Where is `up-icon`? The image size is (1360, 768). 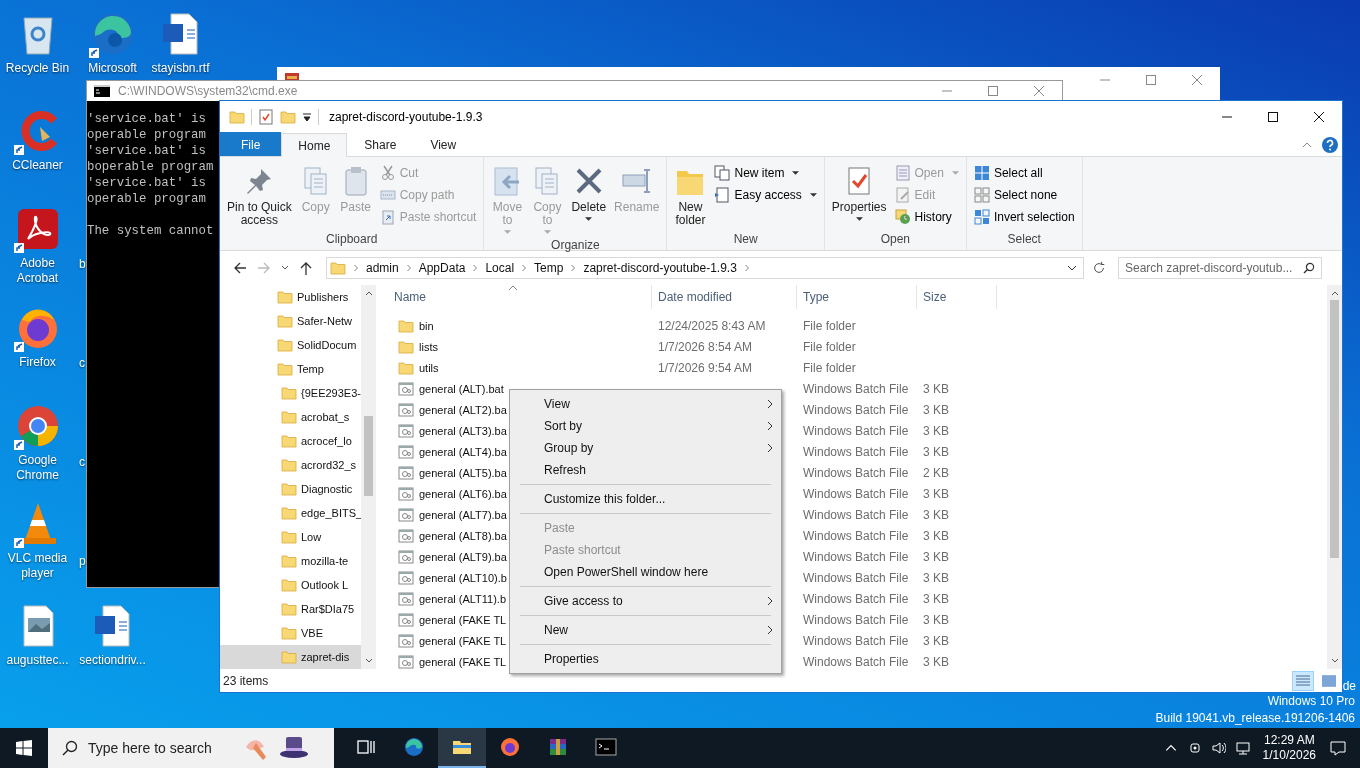 up-icon is located at coordinates (306, 268).